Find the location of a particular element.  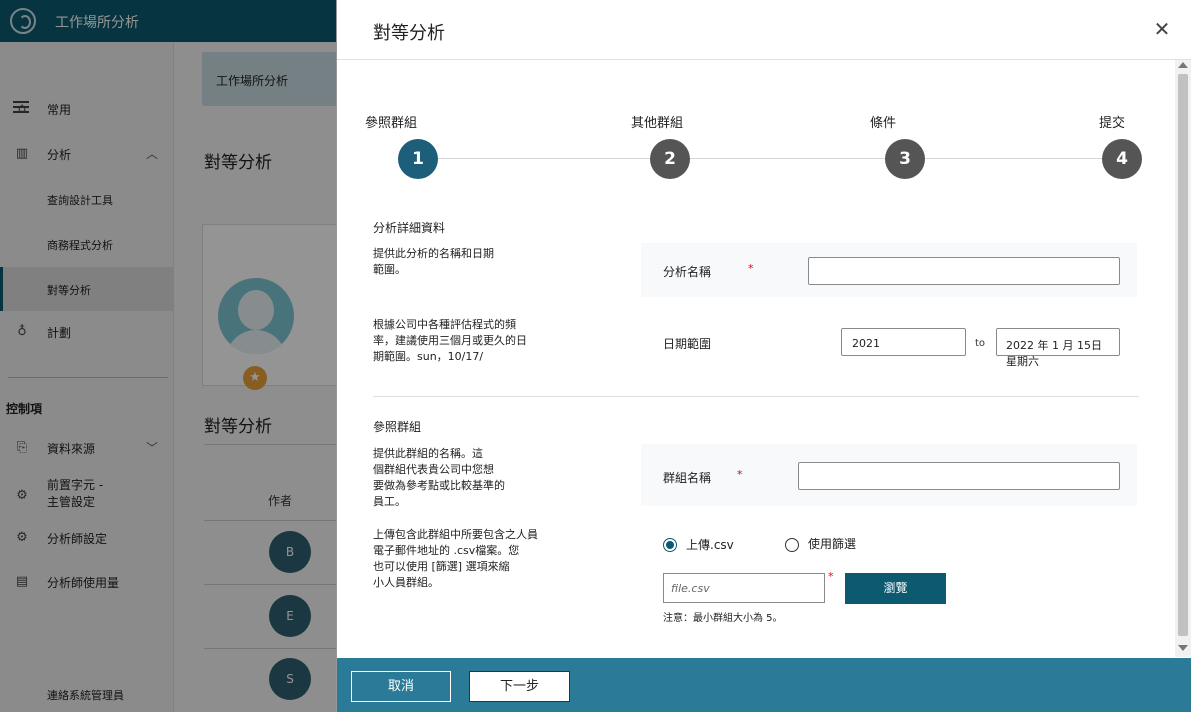

description-line: 上傳包含此群組中所要包含之人員 is located at coordinates (455, 534).